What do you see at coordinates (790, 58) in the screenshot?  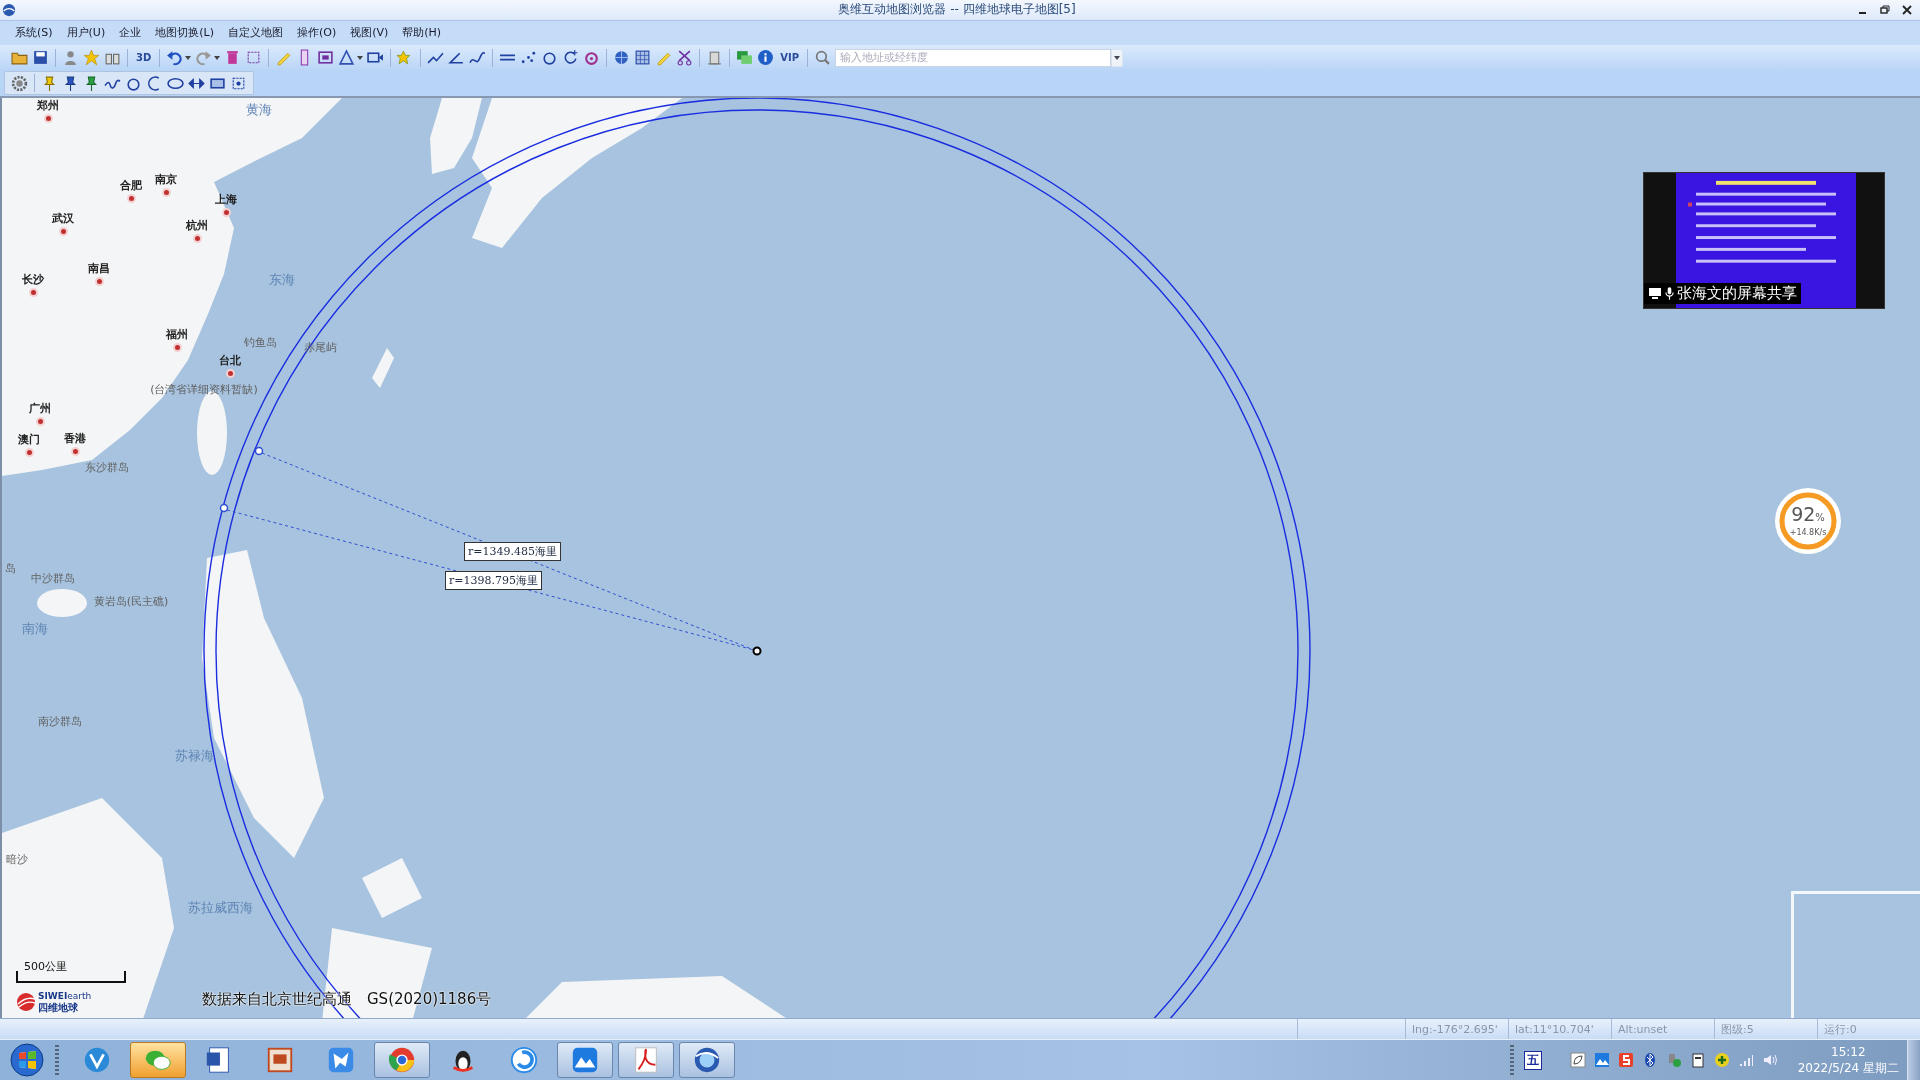 I see `vip-button: VIP` at bounding box center [790, 58].